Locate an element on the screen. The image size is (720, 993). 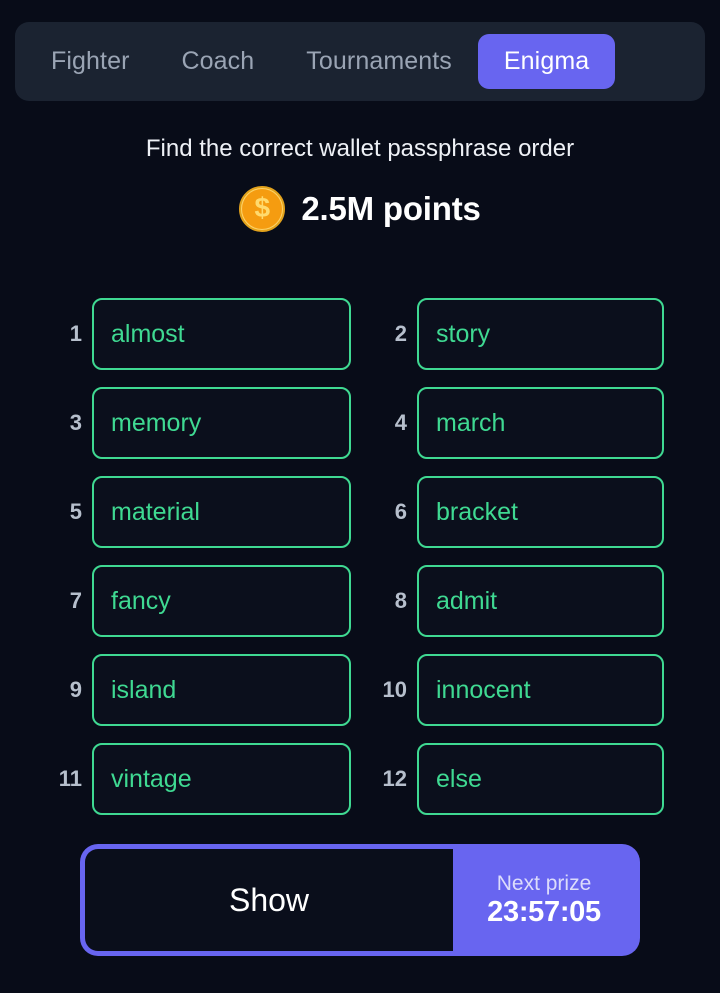
slot-index: 5 is located at coordinates (75, 511).